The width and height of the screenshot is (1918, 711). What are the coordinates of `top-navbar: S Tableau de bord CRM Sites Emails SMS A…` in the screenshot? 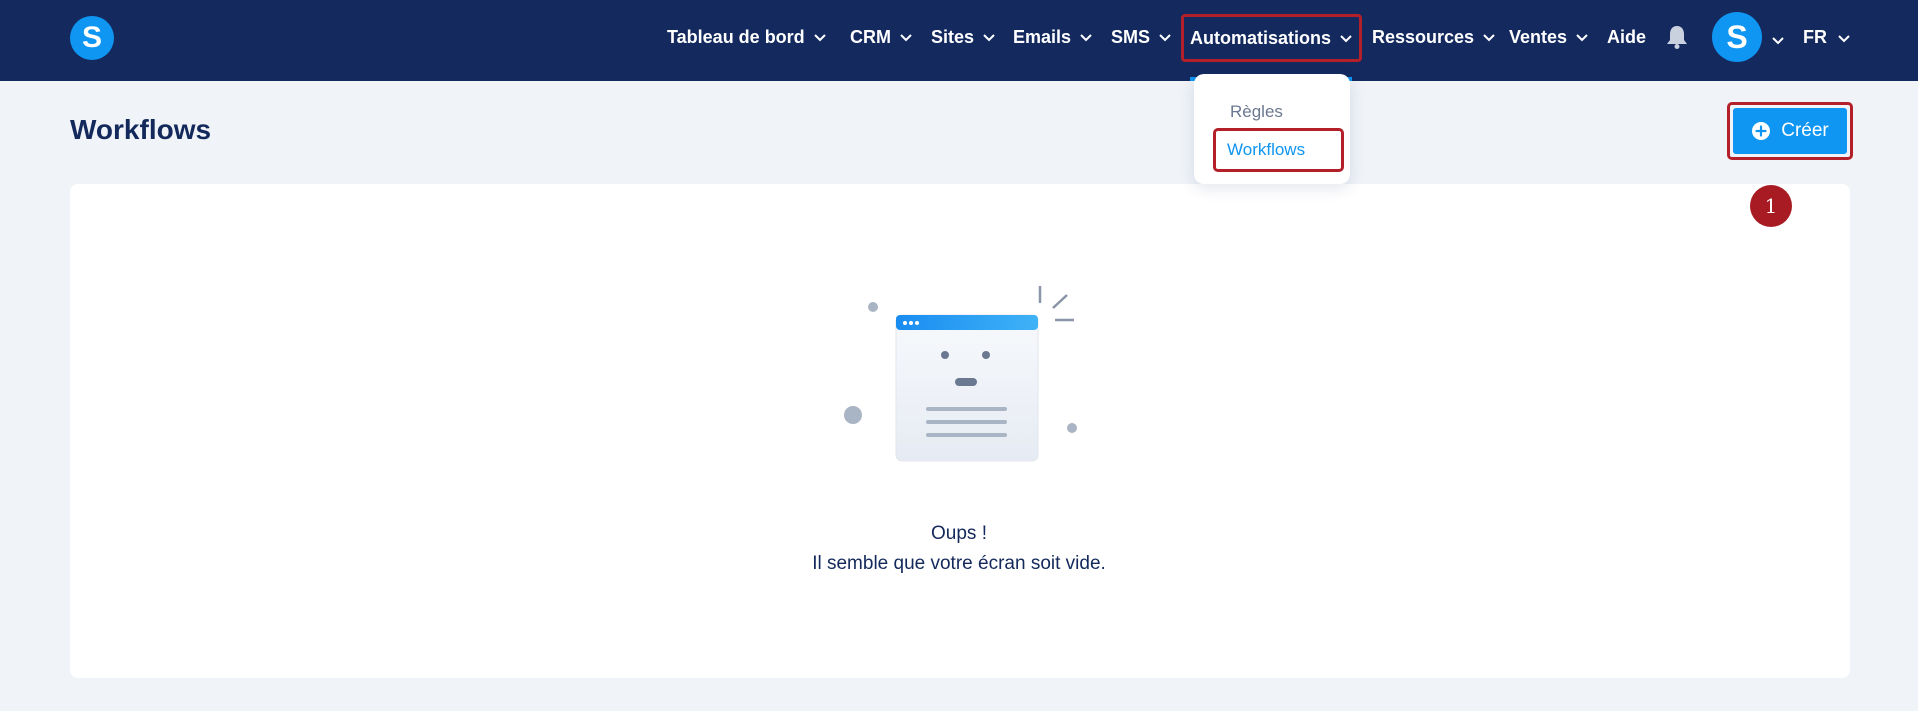 It's located at (959, 40).